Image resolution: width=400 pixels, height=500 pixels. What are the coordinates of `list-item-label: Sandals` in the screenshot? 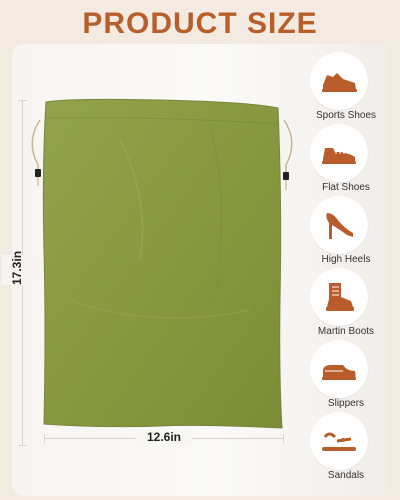 It's located at (346, 475).